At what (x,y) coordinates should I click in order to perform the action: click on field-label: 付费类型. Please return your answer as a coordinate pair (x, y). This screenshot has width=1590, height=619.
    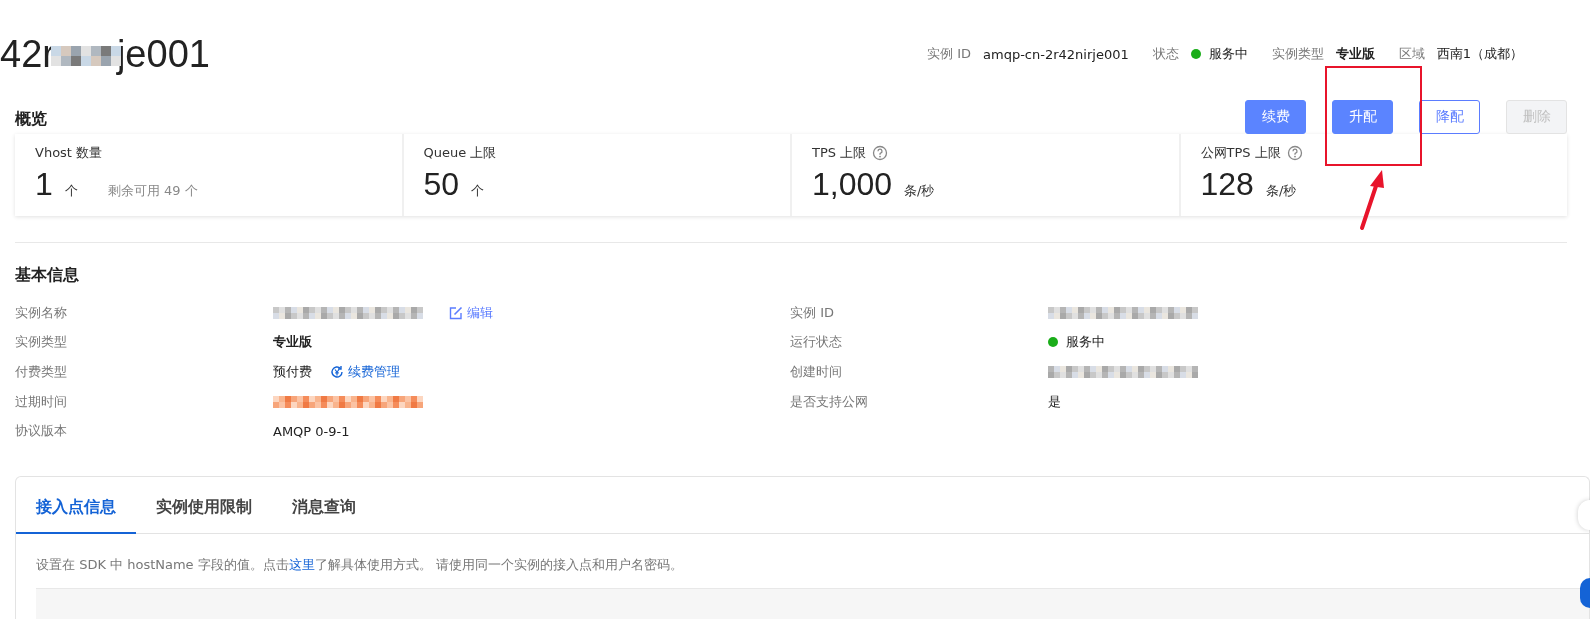
    Looking at the image, I should click on (41, 372).